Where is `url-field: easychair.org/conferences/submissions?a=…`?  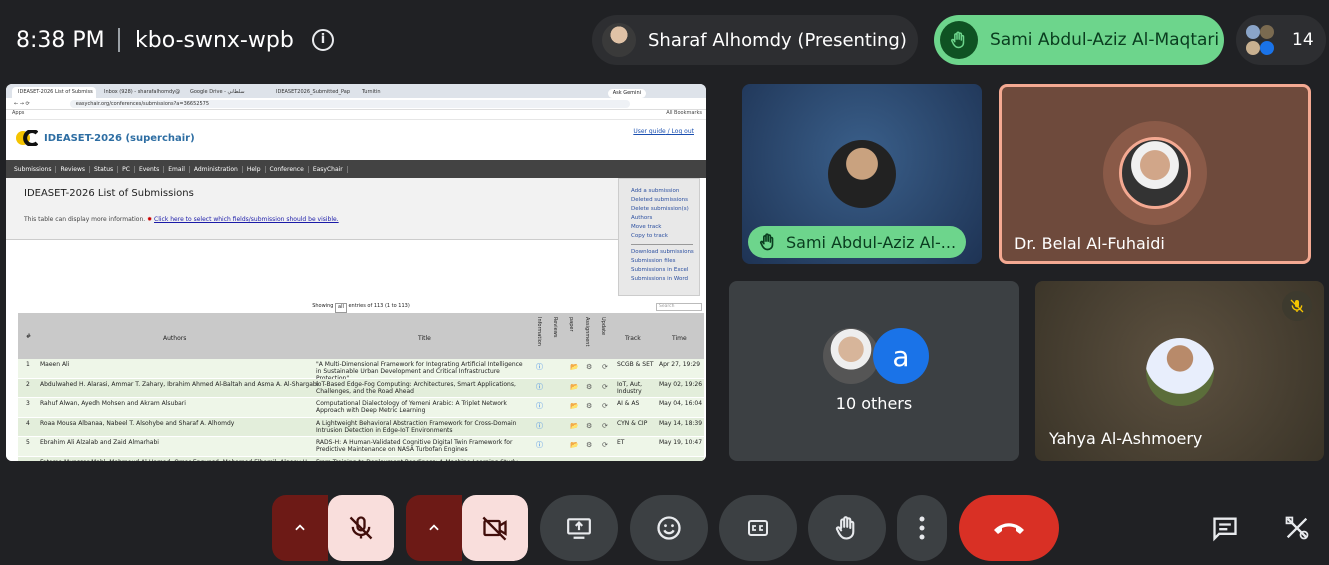 url-field: easychair.org/conferences/submissions?a=… is located at coordinates (349, 103).